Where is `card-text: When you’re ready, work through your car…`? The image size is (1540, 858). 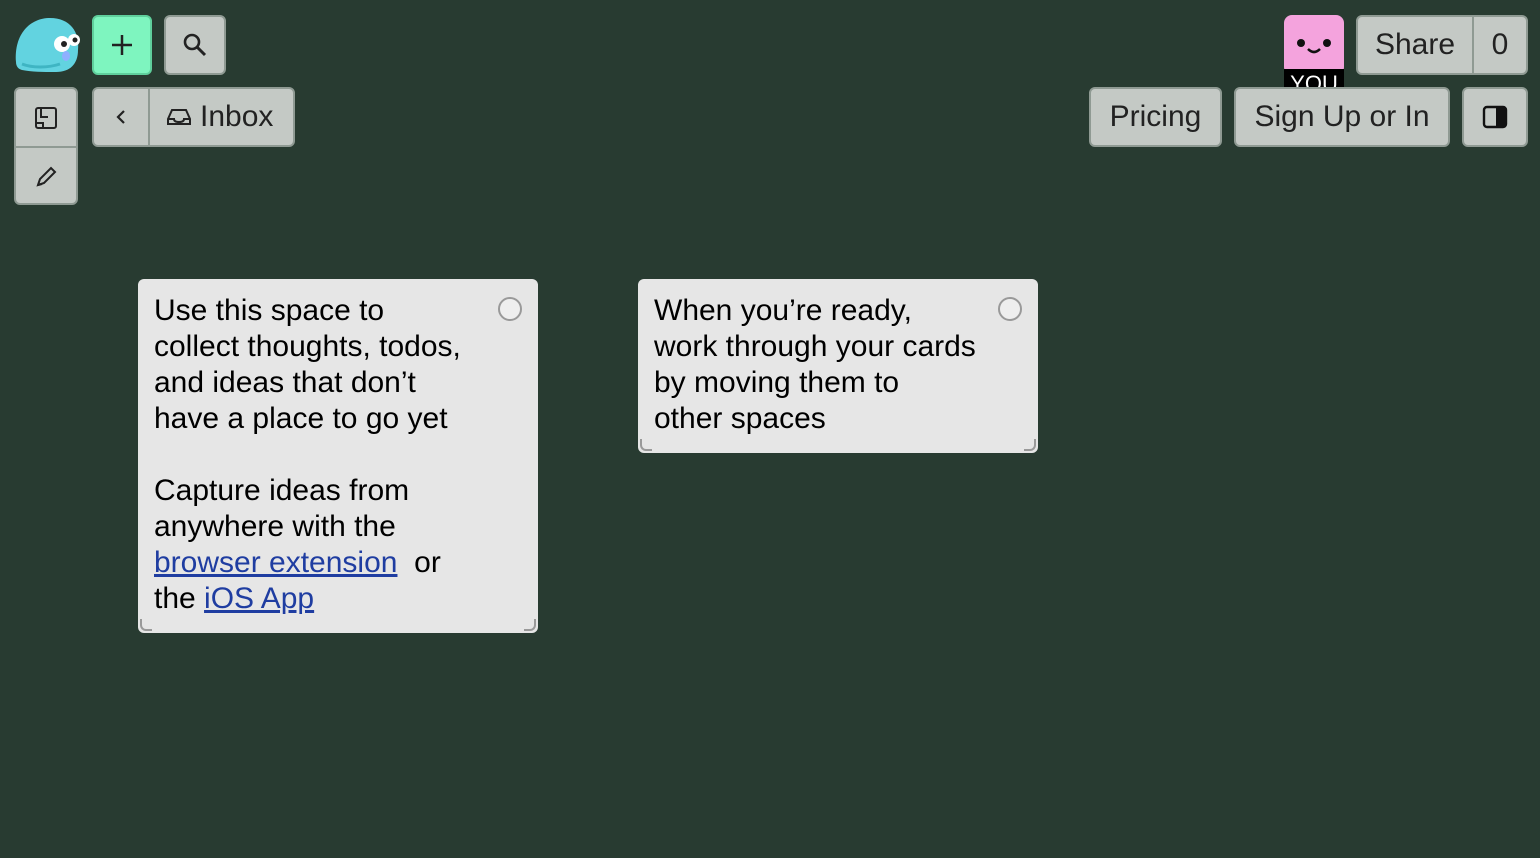
card-text: When you’re ready, work through your car… is located at coordinates (815, 364).